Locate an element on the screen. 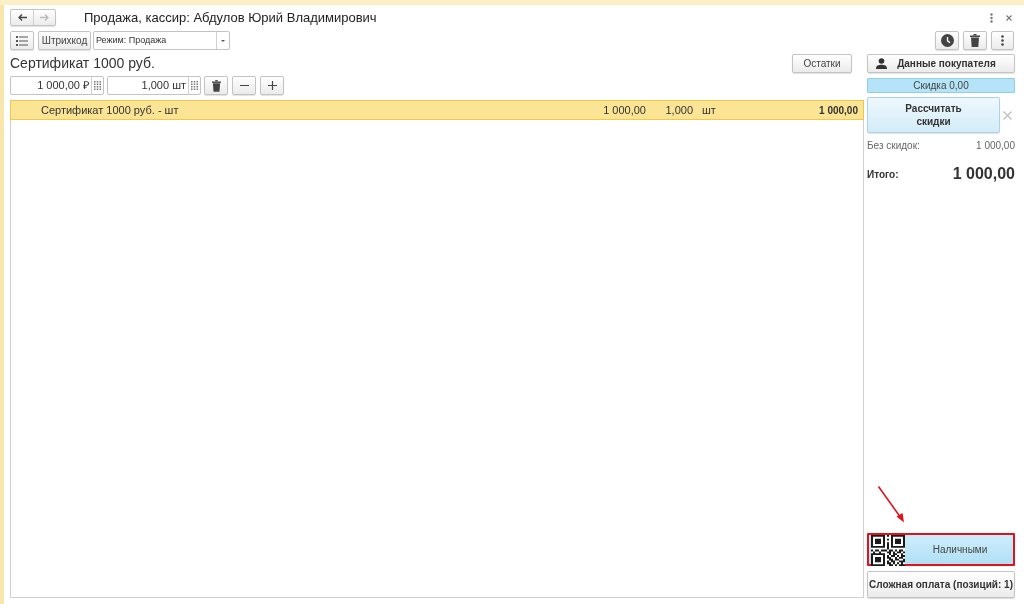 The width and height of the screenshot is (1024, 604). stock-button: Остатки is located at coordinates (822, 63).